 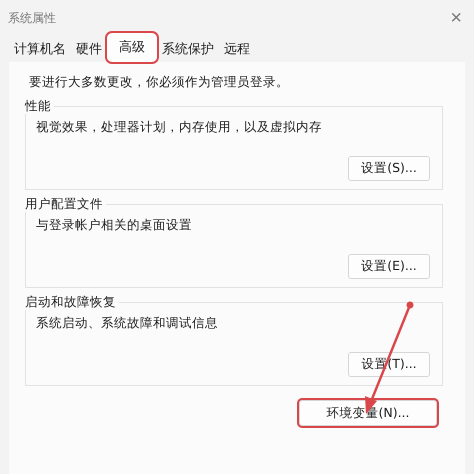 What do you see at coordinates (72, 302) in the screenshot?
I see `group-title: 启动和故障恢复` at bounding box center [72, 302].